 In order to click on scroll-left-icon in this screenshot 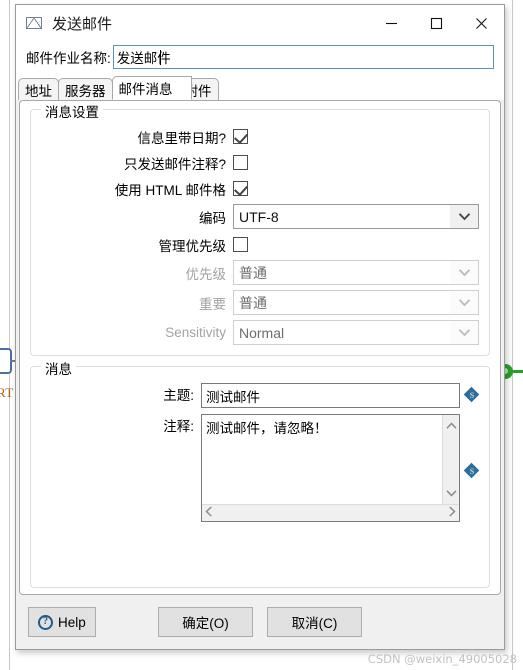, I will do `click(209, 513)`.